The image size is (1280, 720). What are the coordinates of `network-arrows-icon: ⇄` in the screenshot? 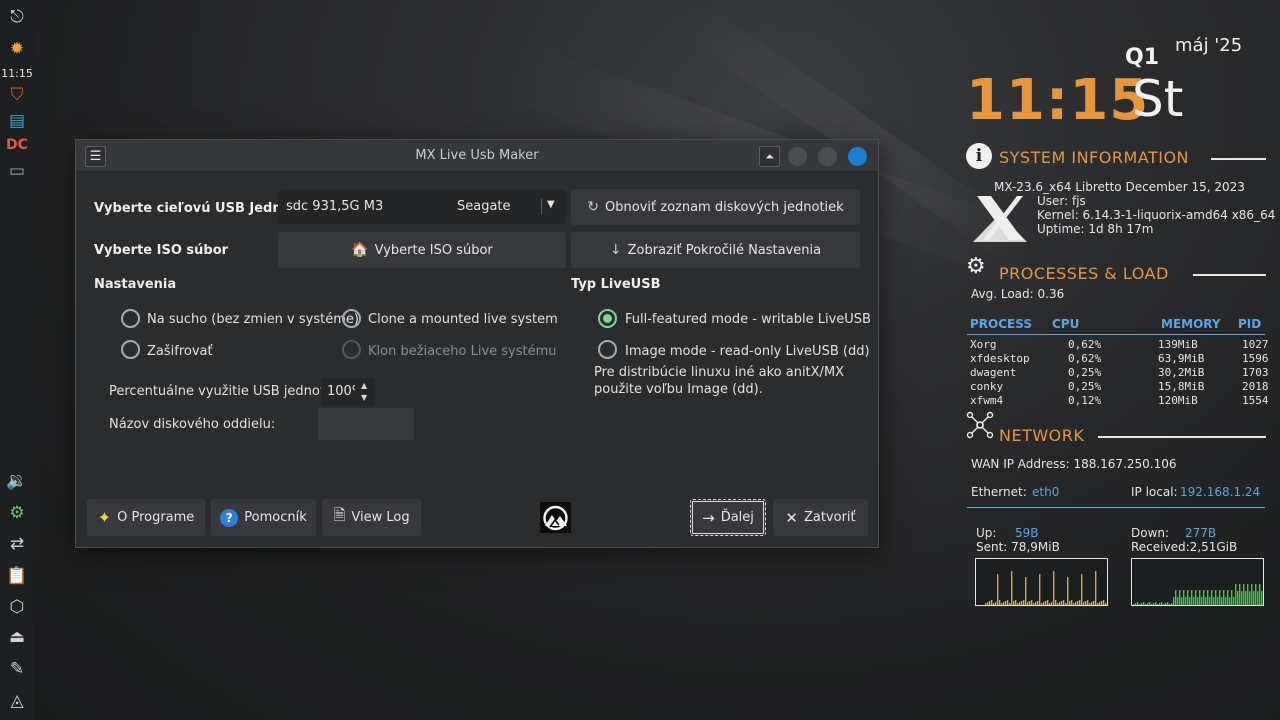 It's located at (17, 544).